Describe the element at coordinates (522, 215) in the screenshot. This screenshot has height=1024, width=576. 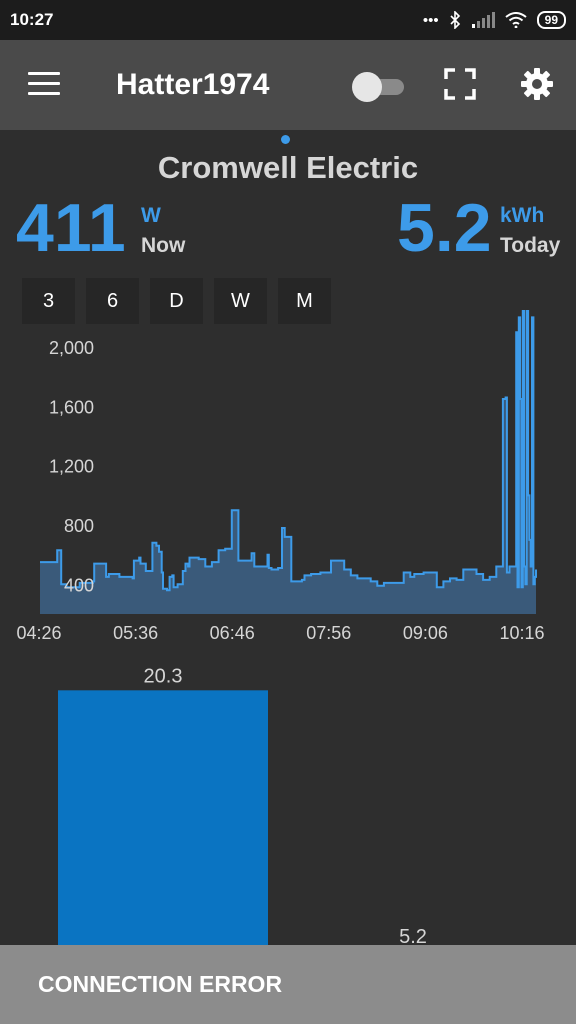
I see `energy-unit: kWh` at that location.